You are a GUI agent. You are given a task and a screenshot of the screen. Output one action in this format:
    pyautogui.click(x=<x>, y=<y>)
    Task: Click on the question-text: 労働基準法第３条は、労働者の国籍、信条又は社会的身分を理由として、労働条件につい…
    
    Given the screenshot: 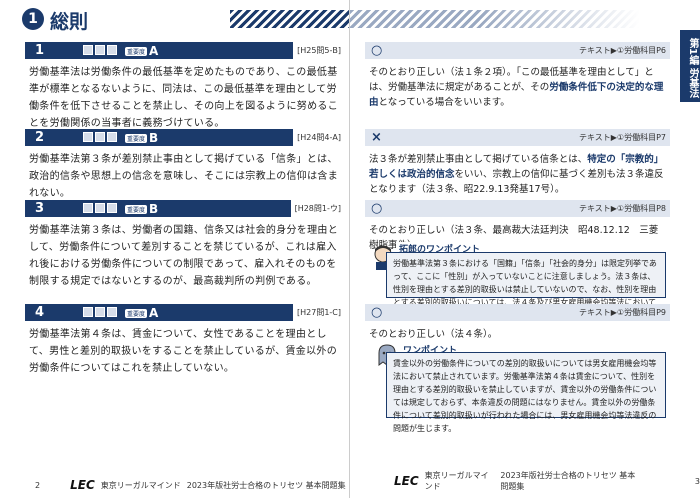 What is the action you would take?
    pyautogui.click(x=183, y=256)
    